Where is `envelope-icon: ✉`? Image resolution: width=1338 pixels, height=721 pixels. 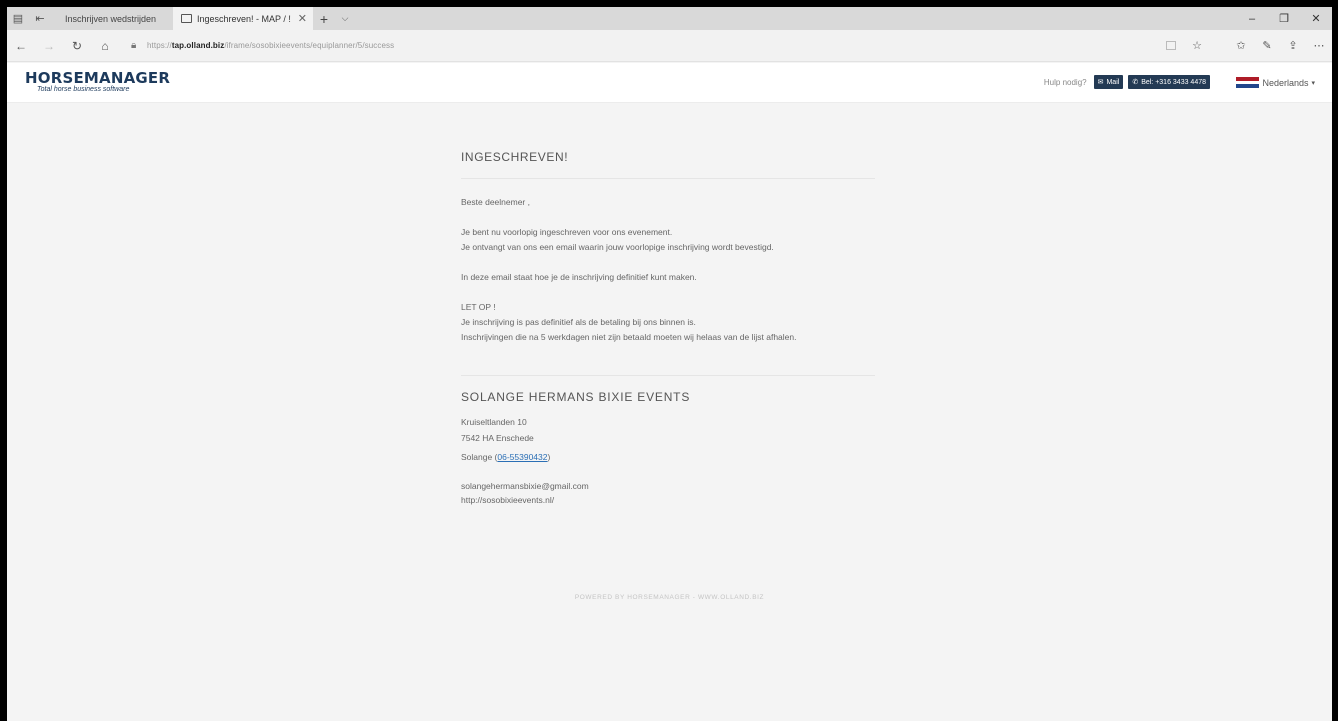 envelope-icon: ✉ is located at coordinates (1100, 82).